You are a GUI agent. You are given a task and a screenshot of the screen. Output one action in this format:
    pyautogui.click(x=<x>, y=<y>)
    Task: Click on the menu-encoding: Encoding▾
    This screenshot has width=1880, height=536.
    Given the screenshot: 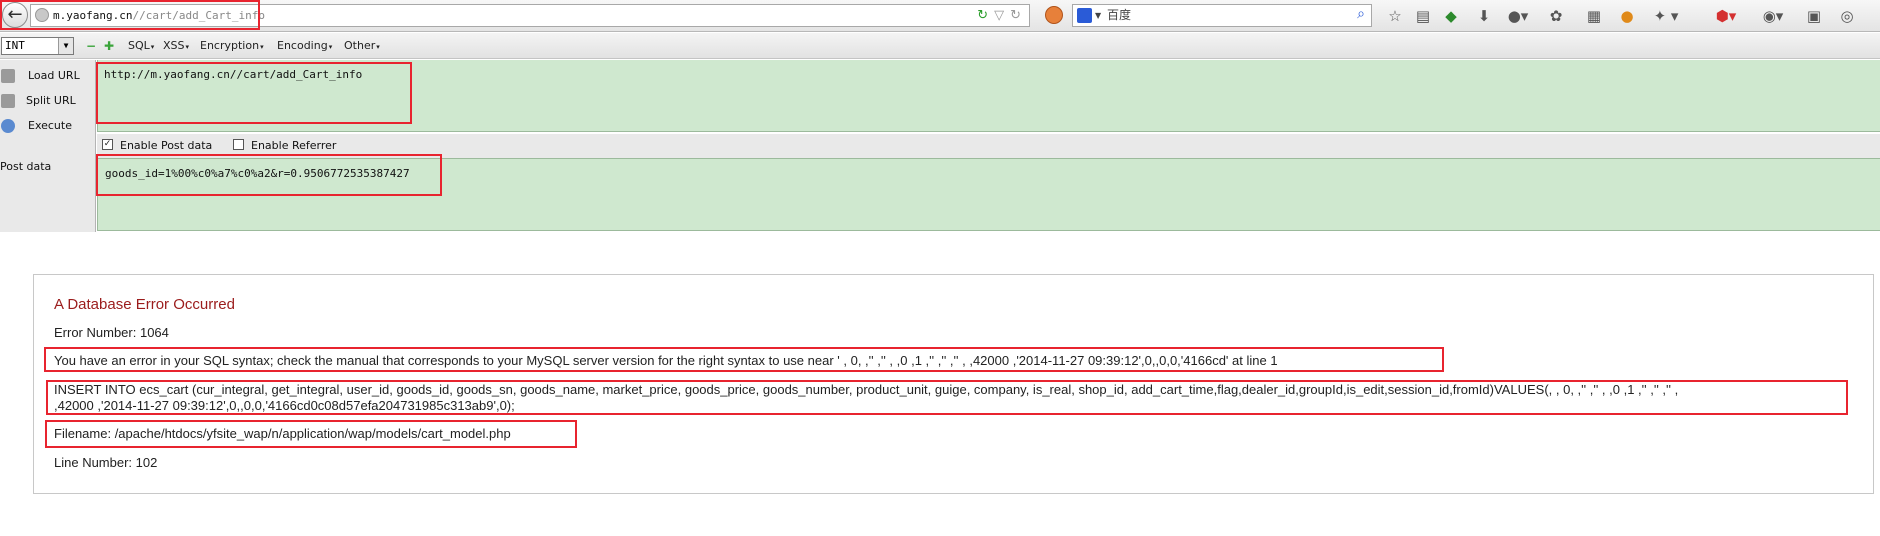 What is the action you would take?
    pyautogui.click(x=304, y=46)
    